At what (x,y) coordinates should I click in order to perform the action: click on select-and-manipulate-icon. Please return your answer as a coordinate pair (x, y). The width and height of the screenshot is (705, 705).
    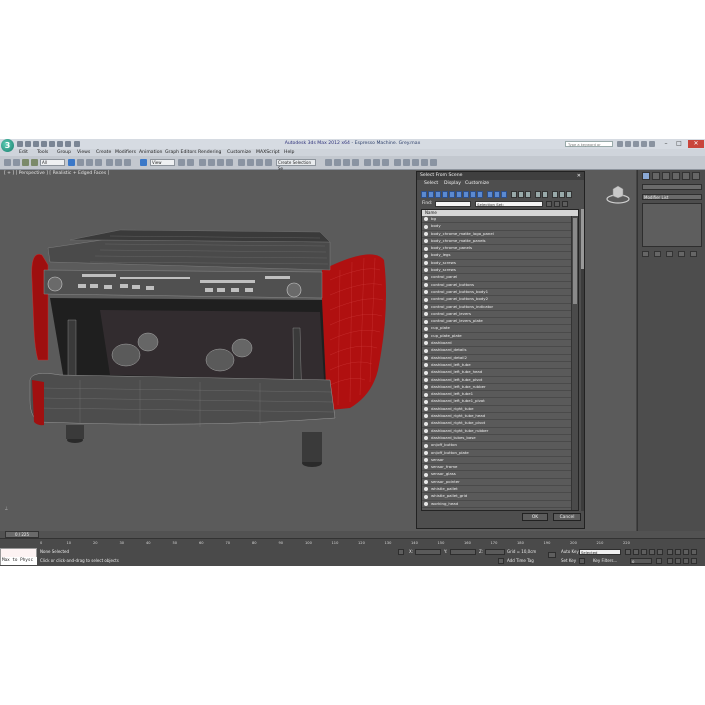
    Looking at the image, I should click on (143, 162).